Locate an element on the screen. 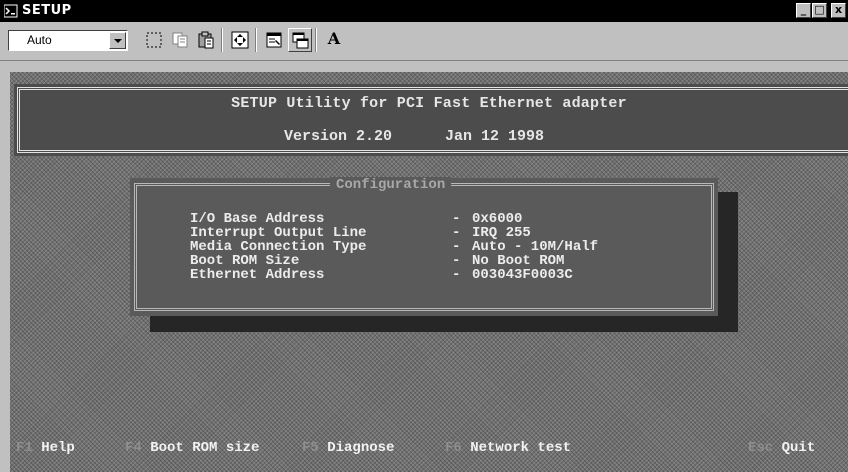 This screenshot has width=848, height=472. background-icon is located at coordinates (300, 40).